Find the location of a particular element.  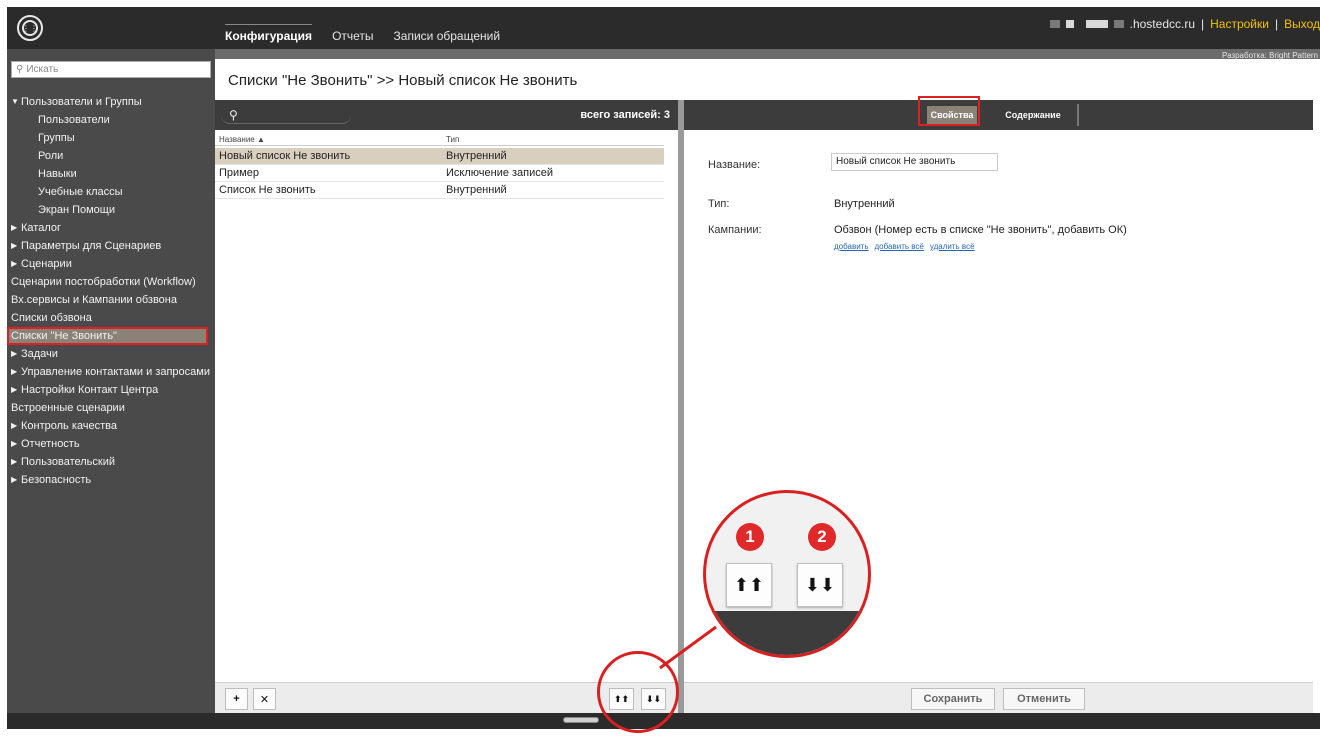

sidebar-item-reporting: ▶ Отчетность is located at coordinates (111, 444).